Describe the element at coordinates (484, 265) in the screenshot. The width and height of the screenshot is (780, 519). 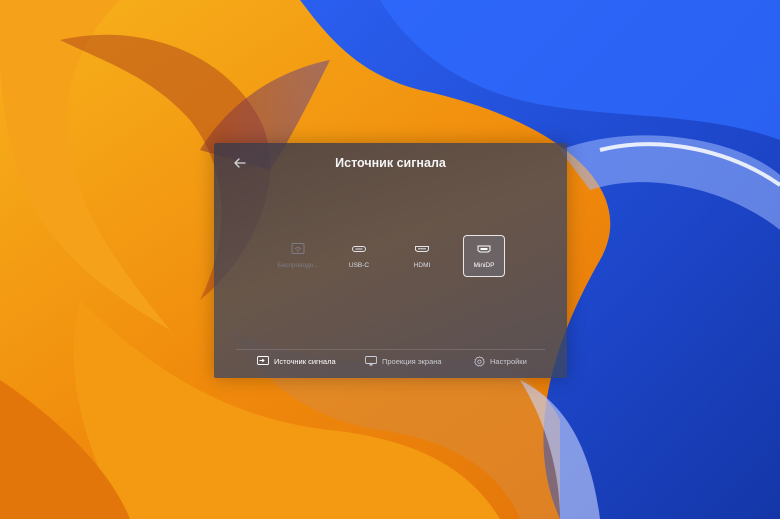
I see `source-label: MiniDP` at that location.